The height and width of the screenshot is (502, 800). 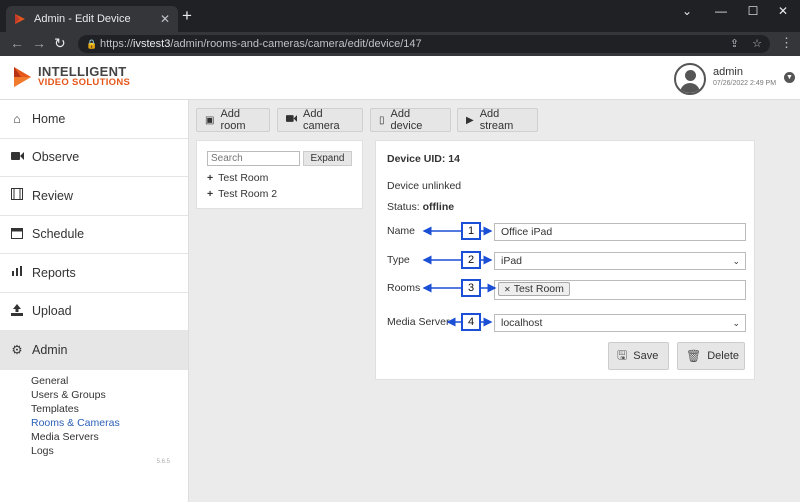 What do you see at coordinates (94, 196) in the screenshot?
I see `sidebar-item-review: Review` at bounding box center [94, 196].